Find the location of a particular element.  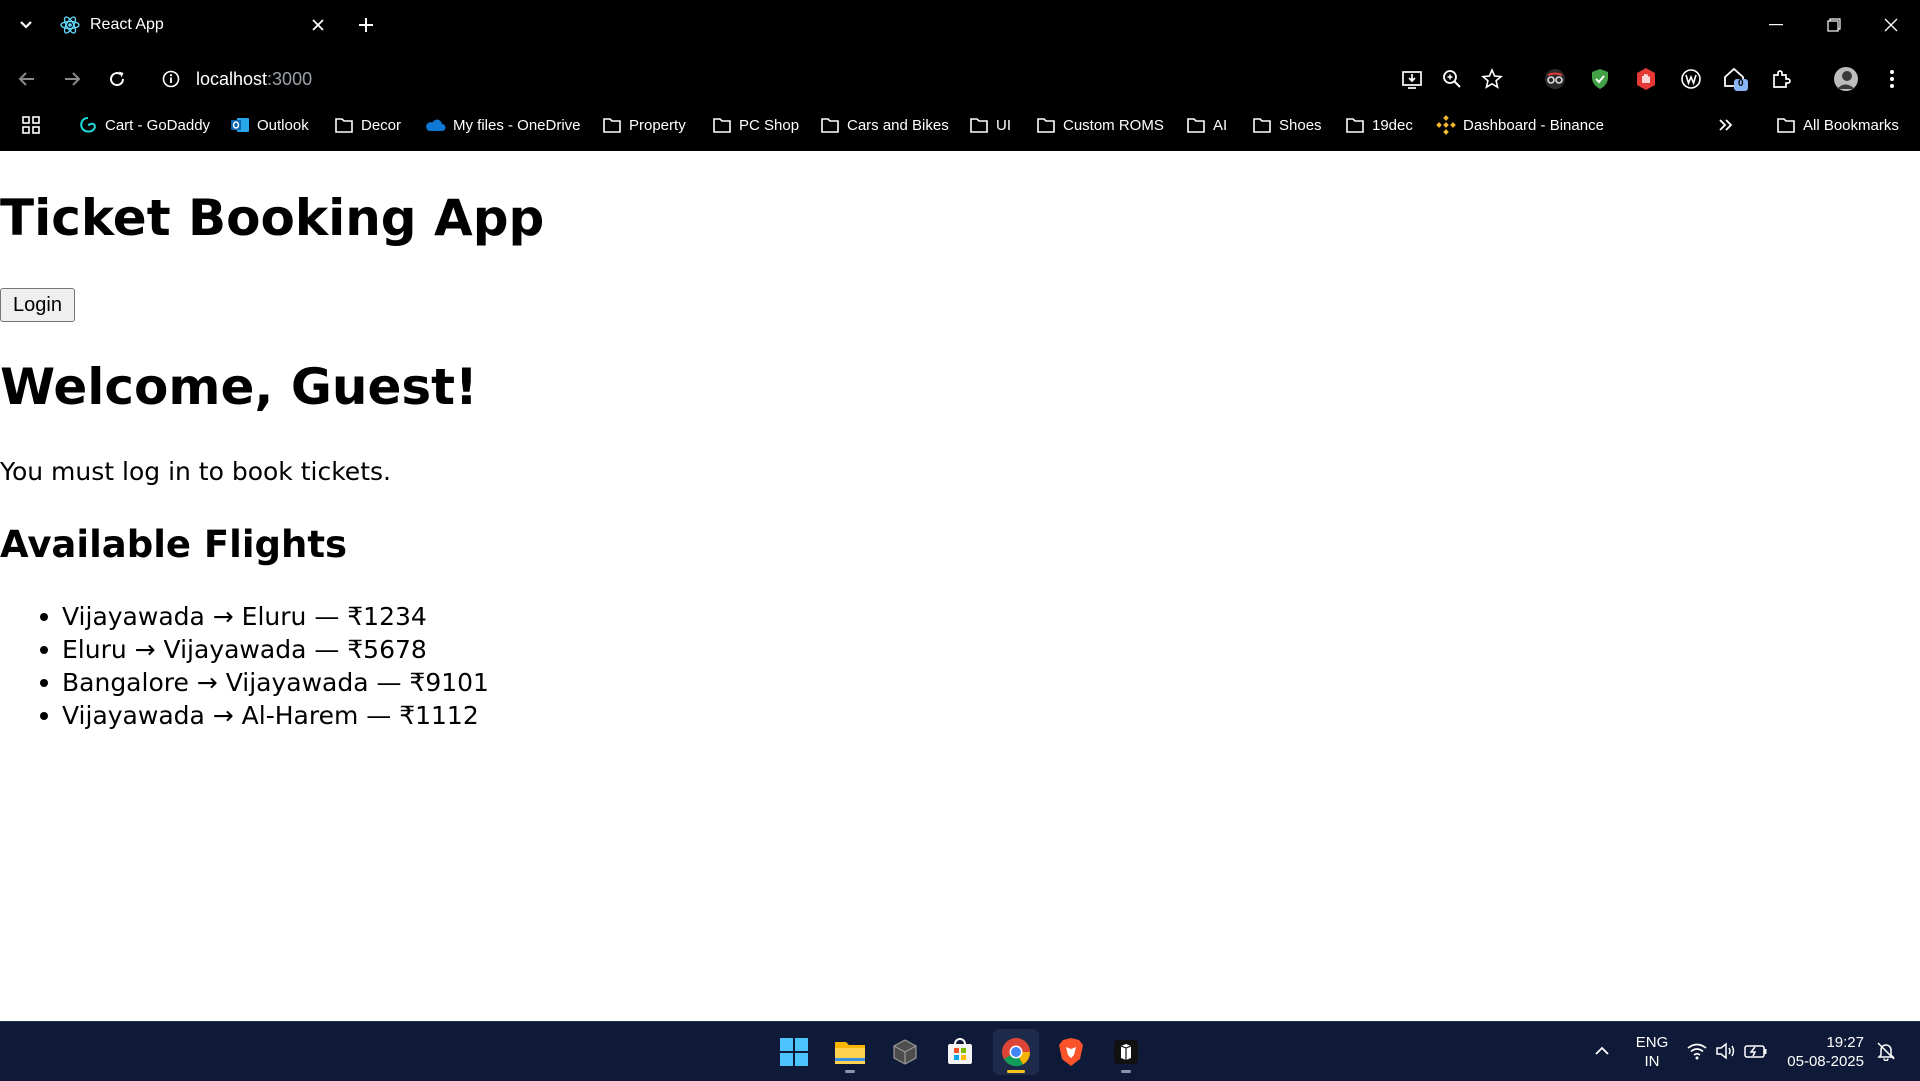

language-indicator: ENG IN is located at coordinates (1652, 1052).